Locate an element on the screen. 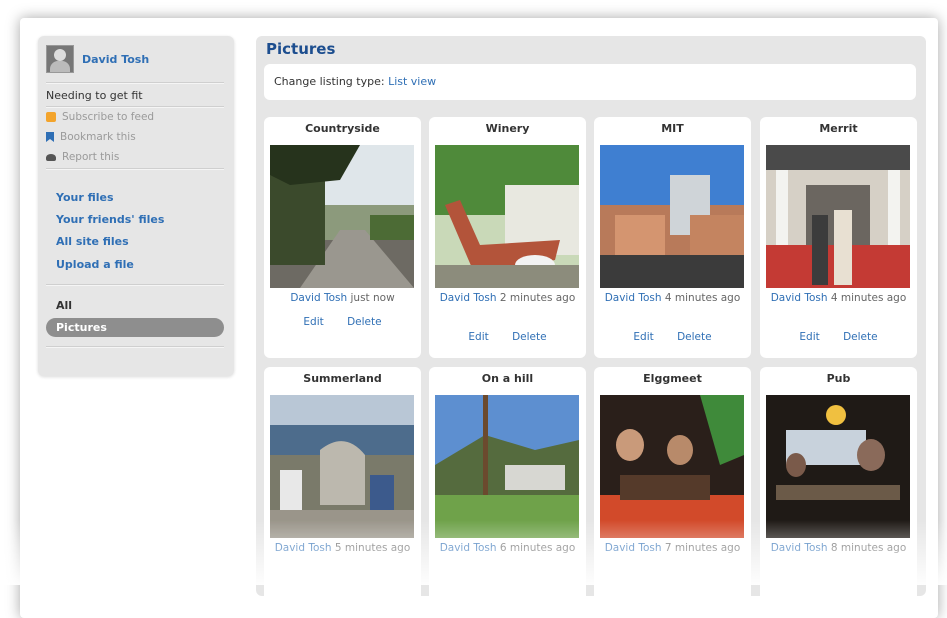  picture-card: MIT David Tosh 4 minutes ago Edit Delete is located at coordinates (672, 237).